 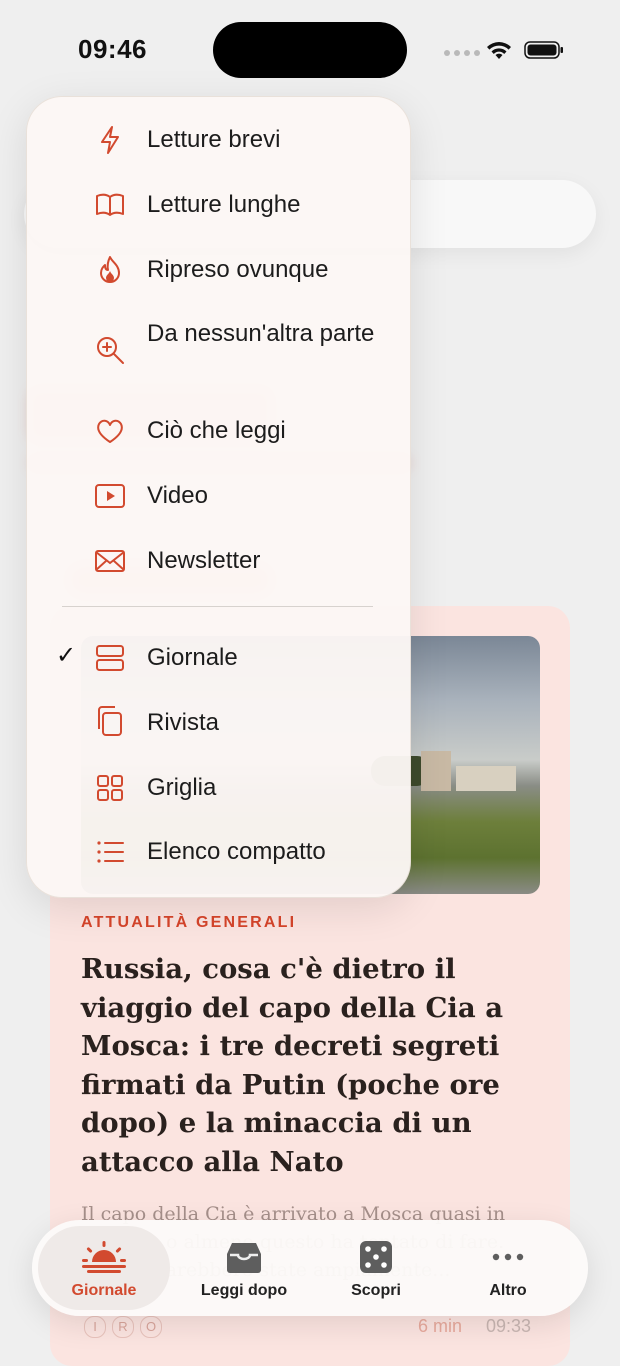 I want to click on read-time: 6 min, so click(x=440, y=1326).